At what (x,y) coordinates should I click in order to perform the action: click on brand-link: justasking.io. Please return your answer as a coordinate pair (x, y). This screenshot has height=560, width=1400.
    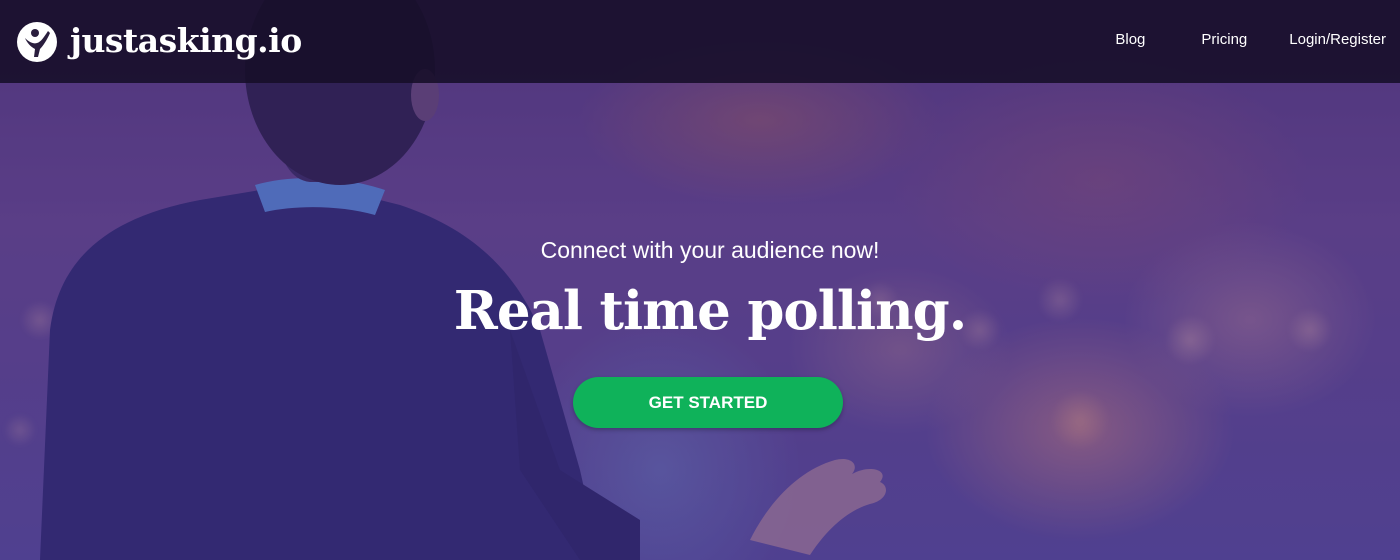
    Looking at the image, I should click on (159, 42).